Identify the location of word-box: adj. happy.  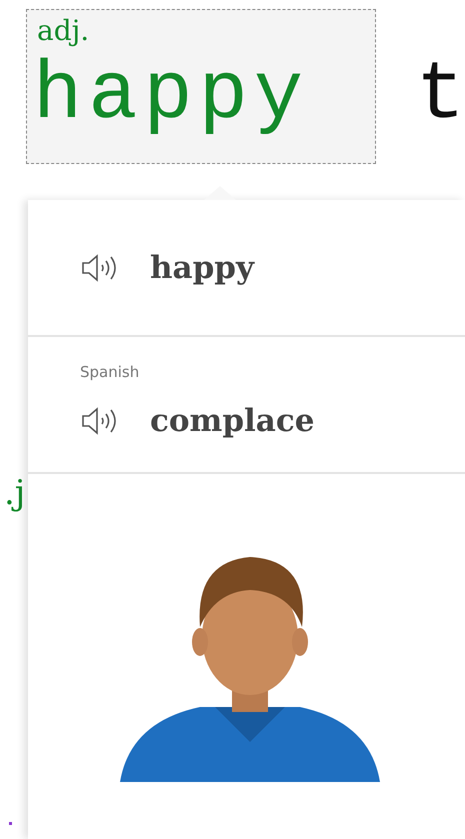
(201, 86).